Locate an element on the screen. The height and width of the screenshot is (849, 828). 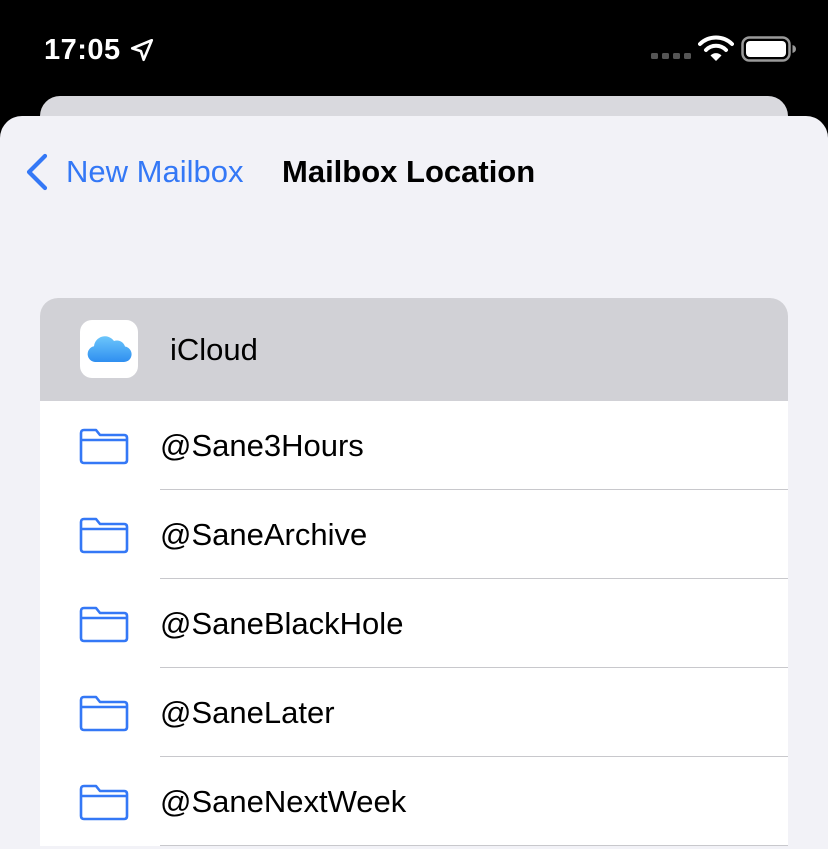
account-label: iCloud is located at coordinates (214, 349).